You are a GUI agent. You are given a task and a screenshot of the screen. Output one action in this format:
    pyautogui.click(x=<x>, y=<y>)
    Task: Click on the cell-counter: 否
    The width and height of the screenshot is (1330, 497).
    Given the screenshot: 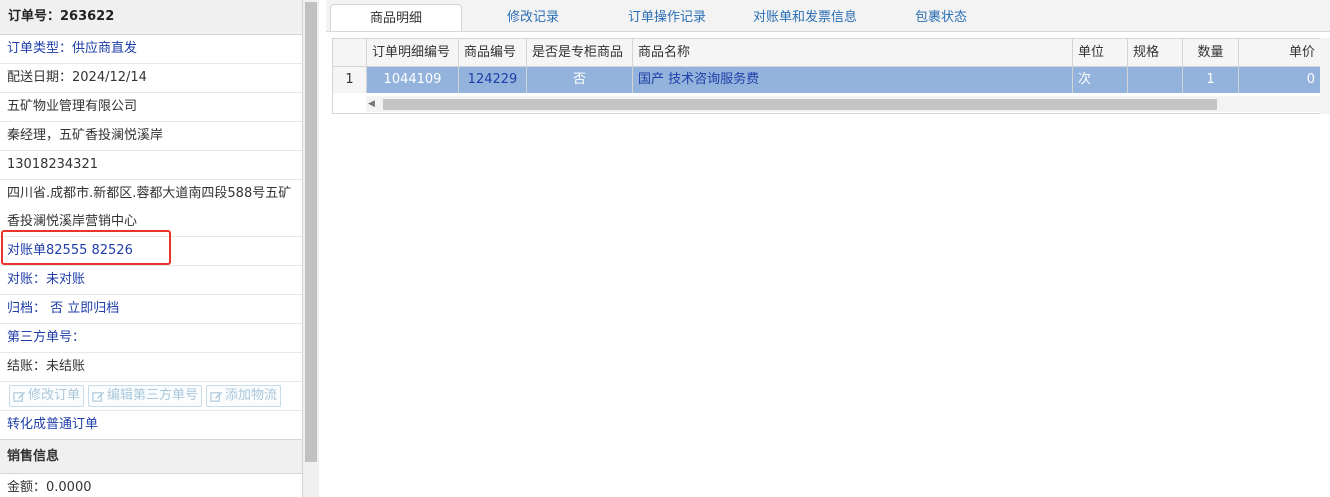 What is the action you would take?
    pyautogui.click(x=580, y=80)
    